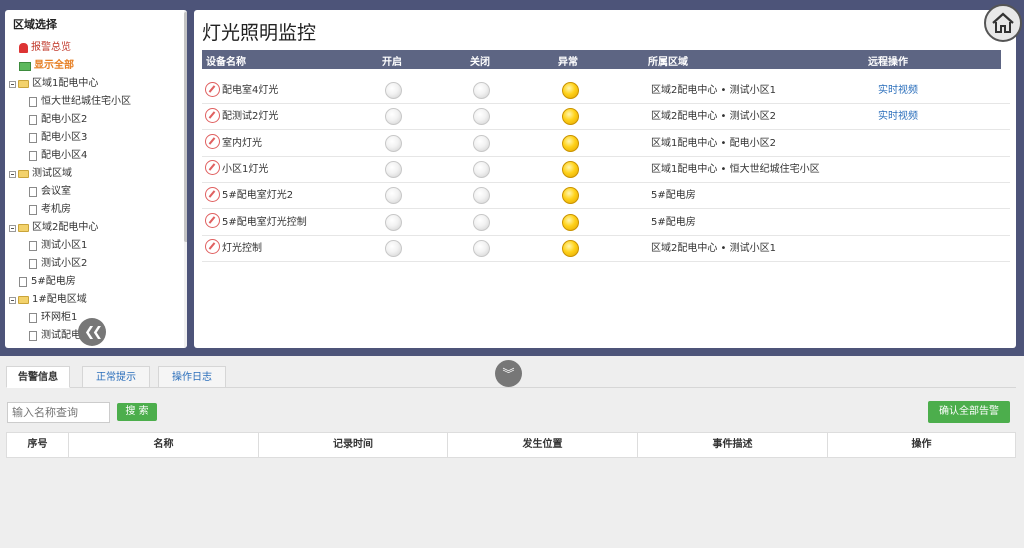 Image resolution: width=1024 pixels, height=548 pixels. What do you see at coordinates (58, 246) in the screenshot?
I see `tree-item-test-district1: 测试小区1` at bounding box center [58, 246].